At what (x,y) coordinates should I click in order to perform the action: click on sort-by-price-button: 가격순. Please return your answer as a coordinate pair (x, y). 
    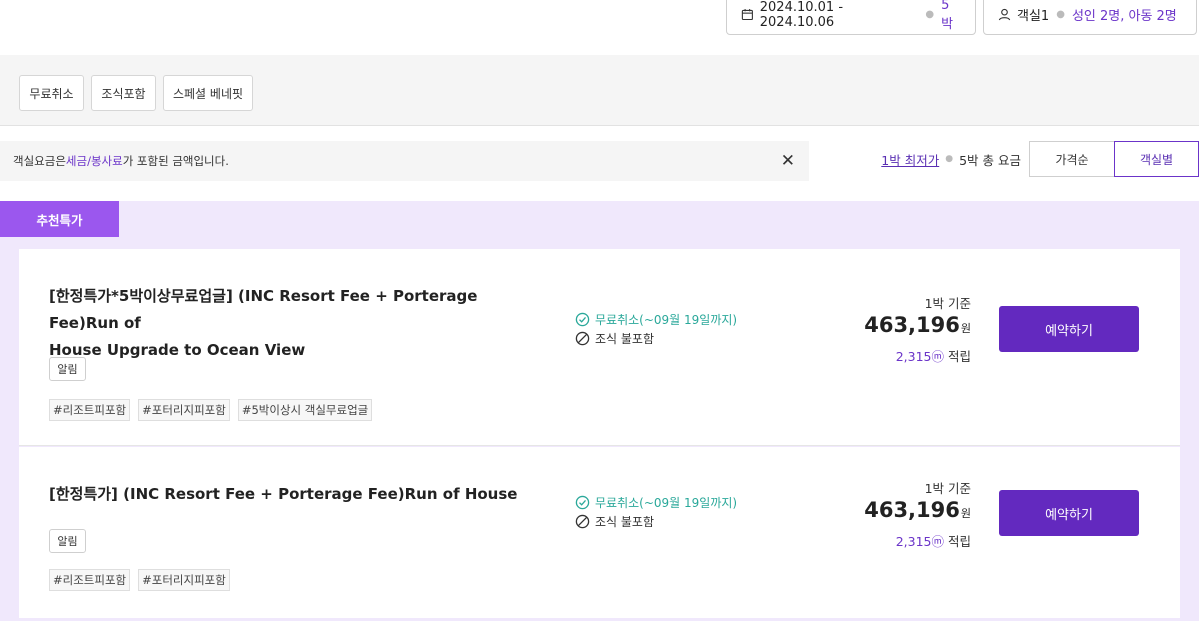
    Looking at the image, I should click on (1071, 159).